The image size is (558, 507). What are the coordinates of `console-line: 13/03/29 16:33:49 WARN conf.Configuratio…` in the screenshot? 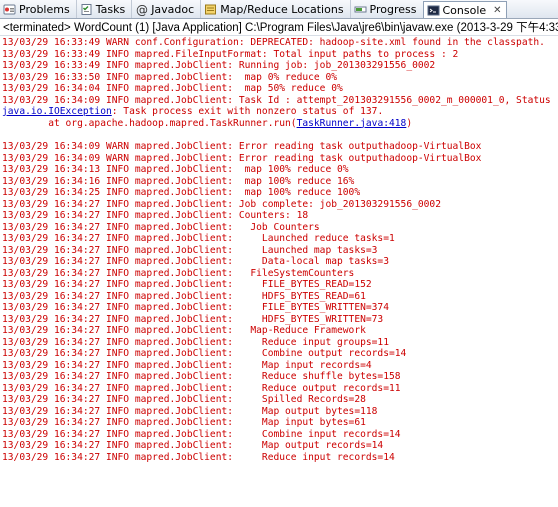 It's located at (273, 42).